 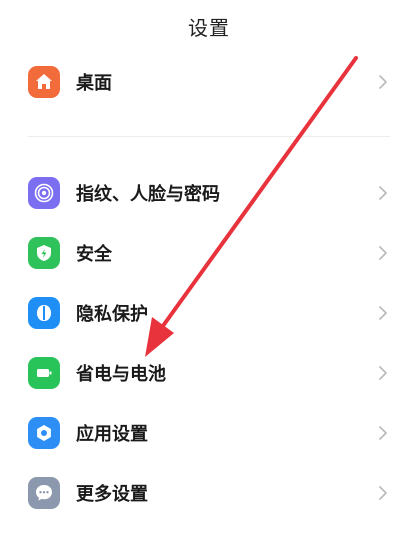 What do you see at coordinates (209, 27) in the screenshot?
I see `page-title: 设置` at bounding box center [209, 27].